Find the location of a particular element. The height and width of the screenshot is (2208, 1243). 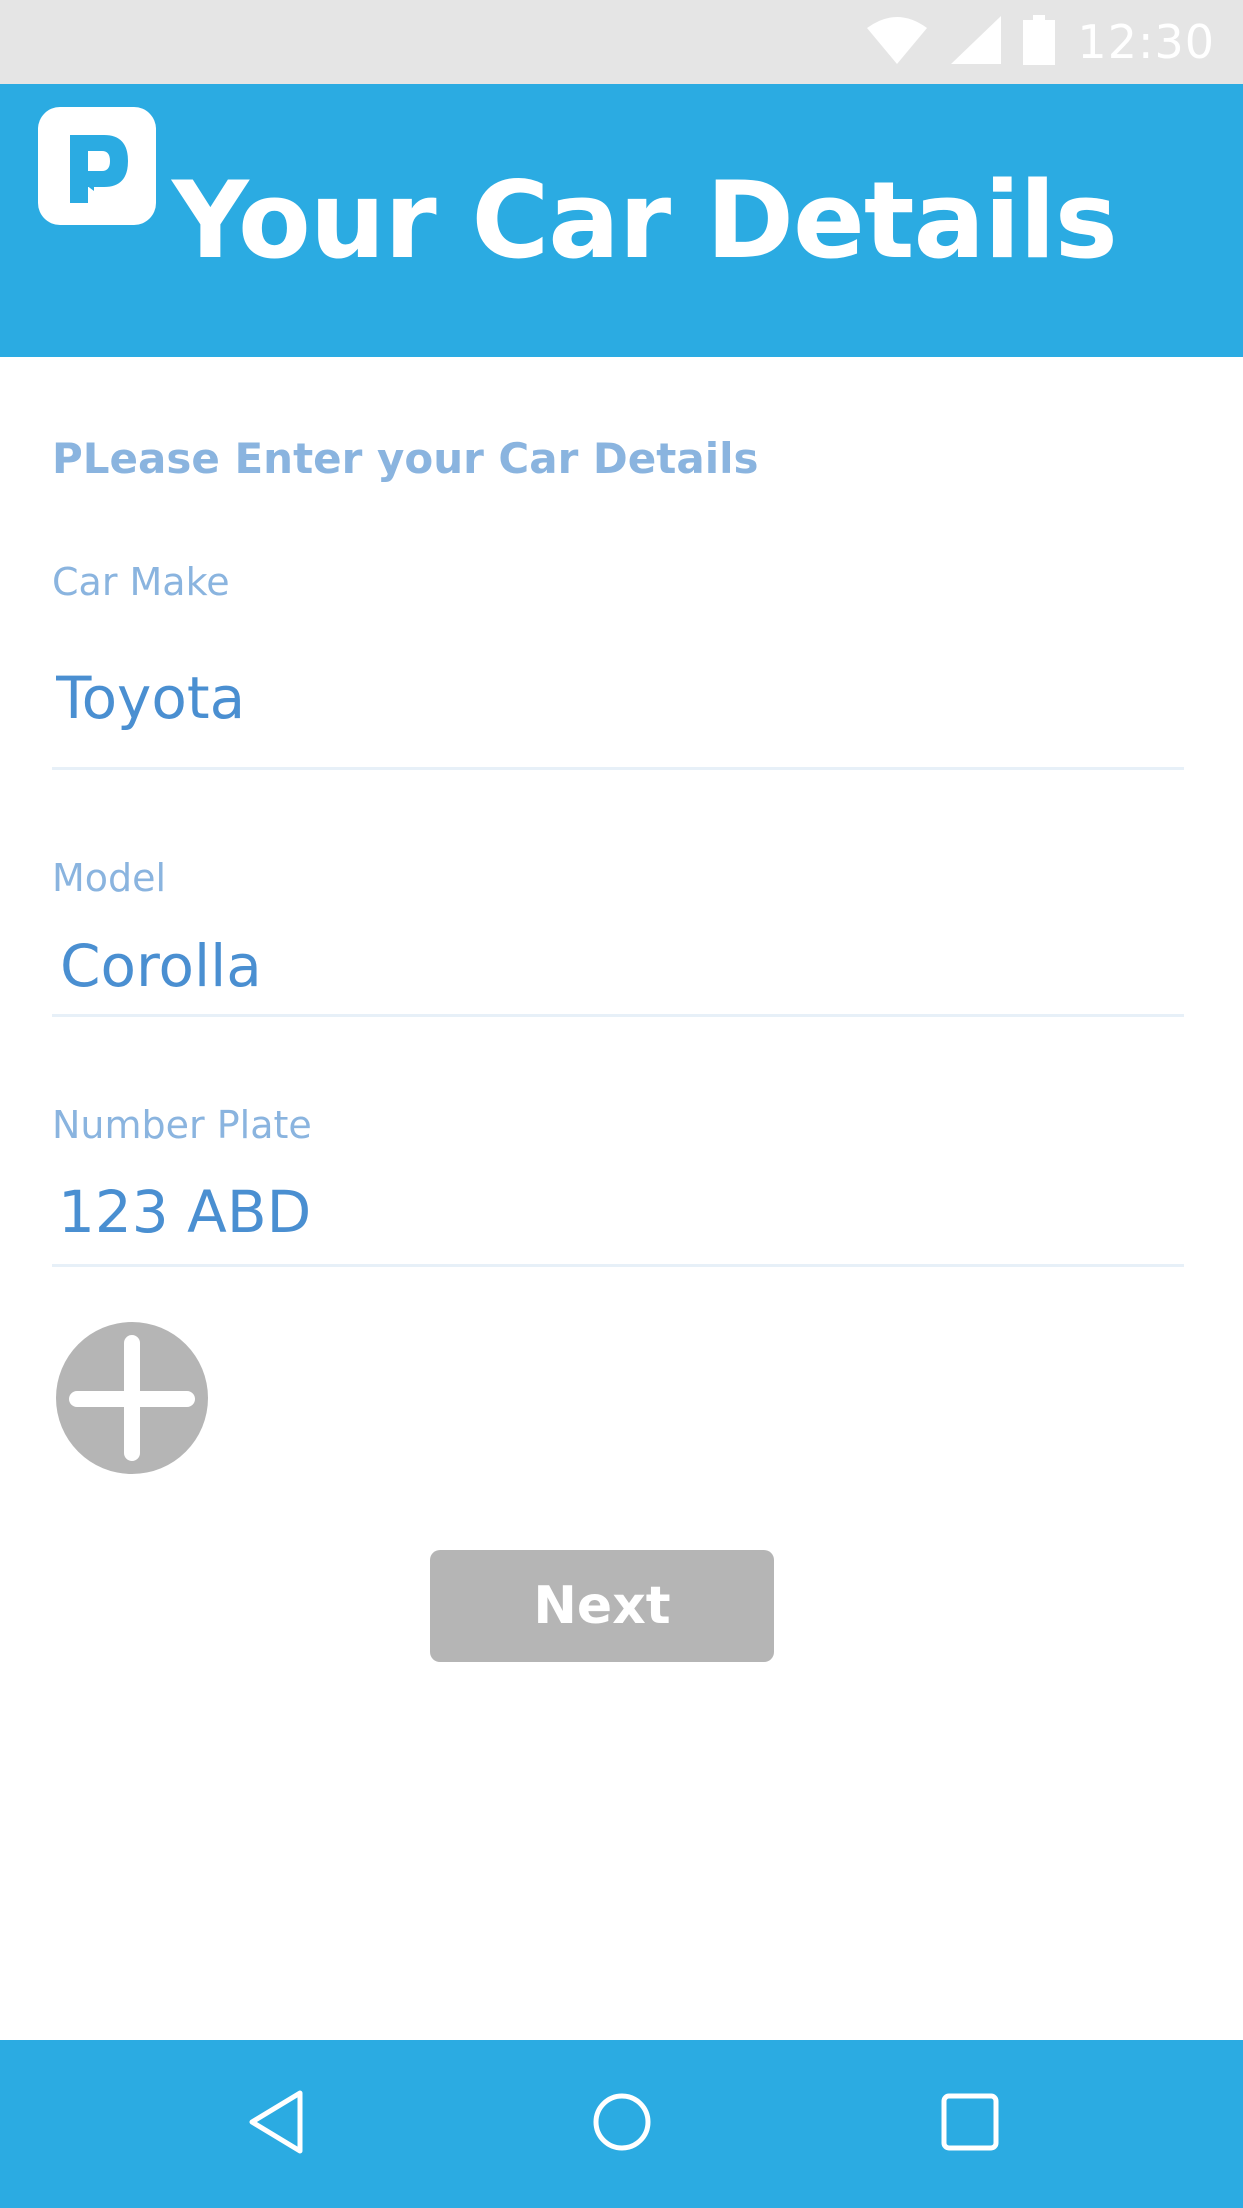

number-plate-input is located at coordinates (623, 1212).